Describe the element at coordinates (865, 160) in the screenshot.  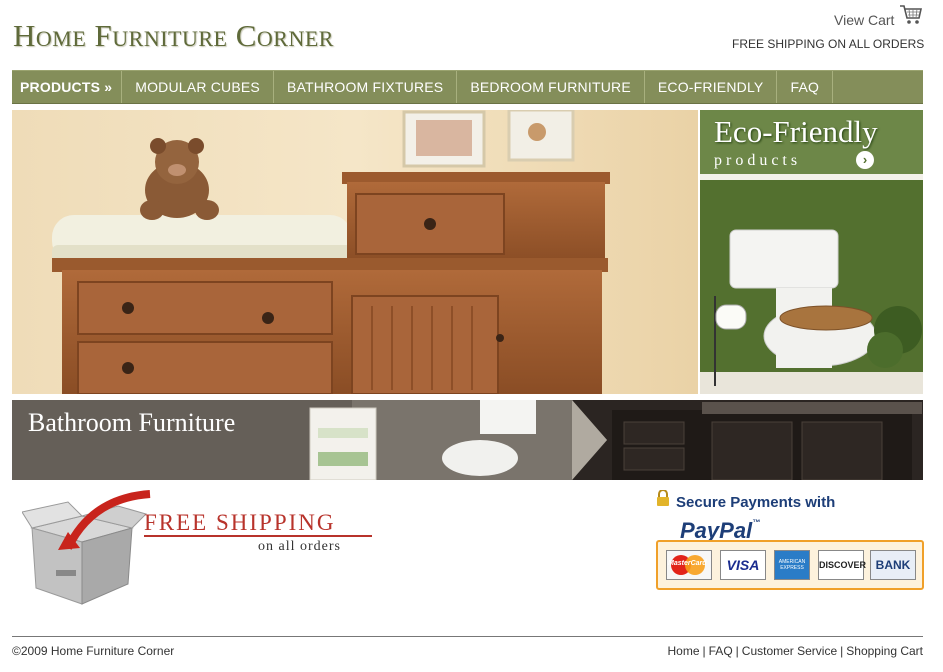
I see `chevron-right-icon: ›` at that location.